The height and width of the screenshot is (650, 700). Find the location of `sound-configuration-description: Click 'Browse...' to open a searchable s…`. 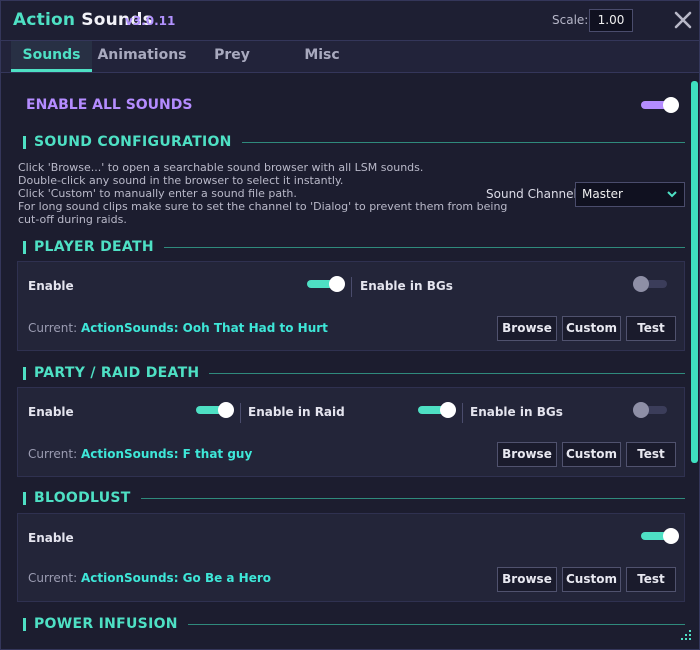

sound-configuration-description: Click 'Browse...' to open a searchable s… is located at coordinates (263, 193).